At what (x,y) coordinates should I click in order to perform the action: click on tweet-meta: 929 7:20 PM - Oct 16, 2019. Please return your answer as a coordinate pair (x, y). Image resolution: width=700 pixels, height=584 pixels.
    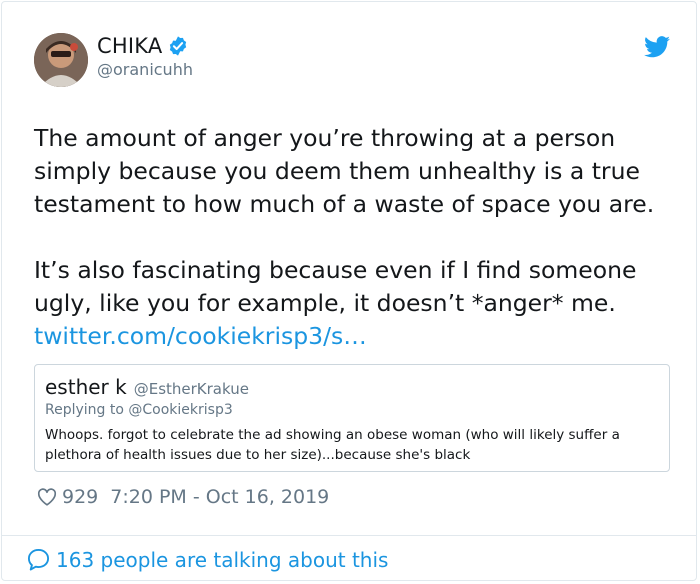
    Looking at the image, I should click on (182, 497).